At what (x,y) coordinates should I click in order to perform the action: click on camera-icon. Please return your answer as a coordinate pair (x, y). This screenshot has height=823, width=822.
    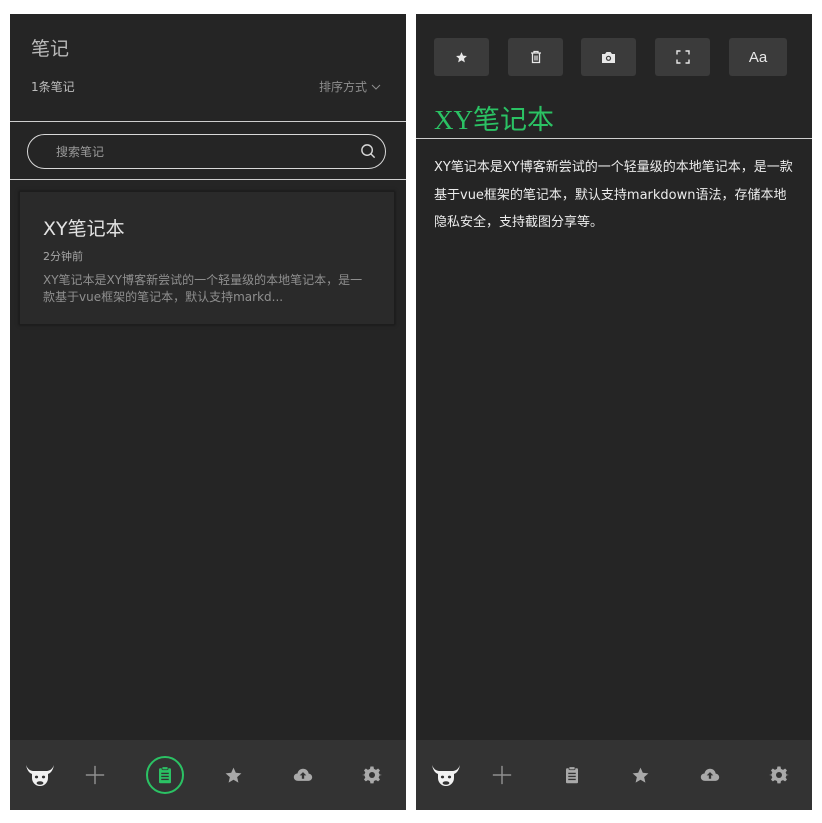
    Looking at the image, I should click on (608, 57).